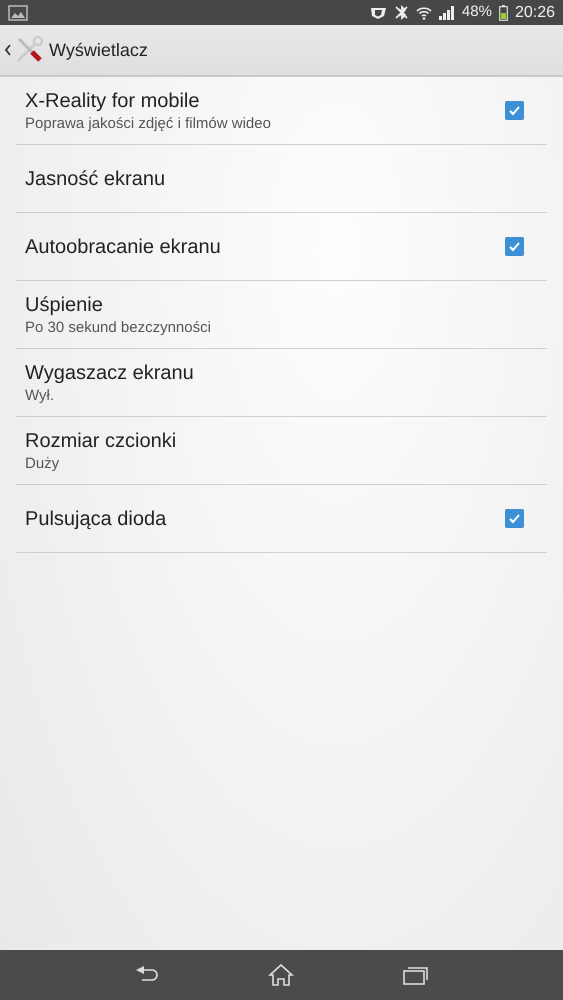 Image resolution: width=563 pixels, height=1000 pixels. What do you see at coordinates (424, 13) in the screenshot?
I see `wifi-icon` at bounding box center [424, 13].